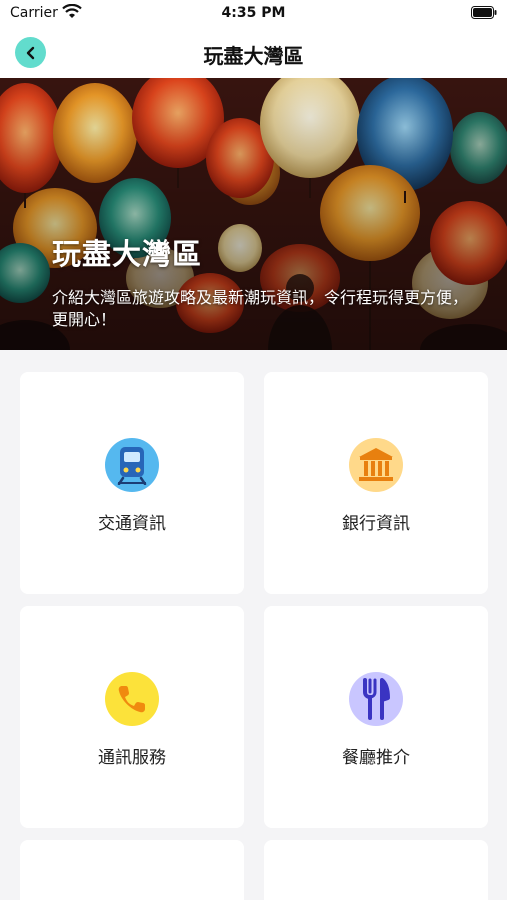  What do you see at coordinates (253, 56) in the screenshot?
I see `page-title: 玩盡大灣區` at bounding box center [253, 56].